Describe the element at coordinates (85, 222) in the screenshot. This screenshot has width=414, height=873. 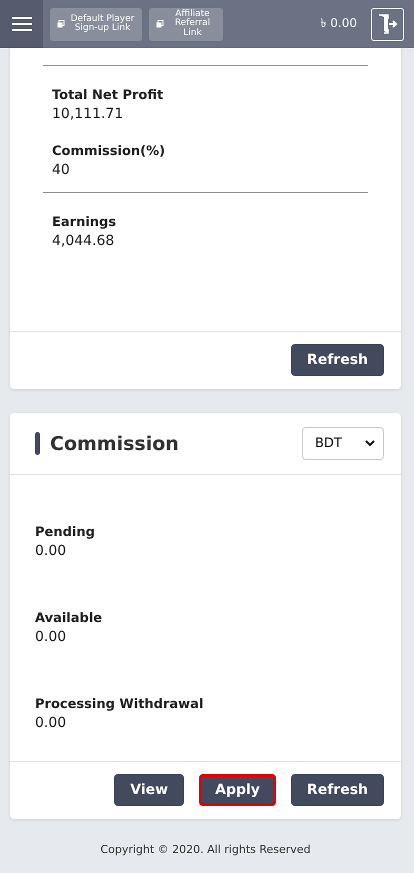
I see `field-label: Earnings` at that location.